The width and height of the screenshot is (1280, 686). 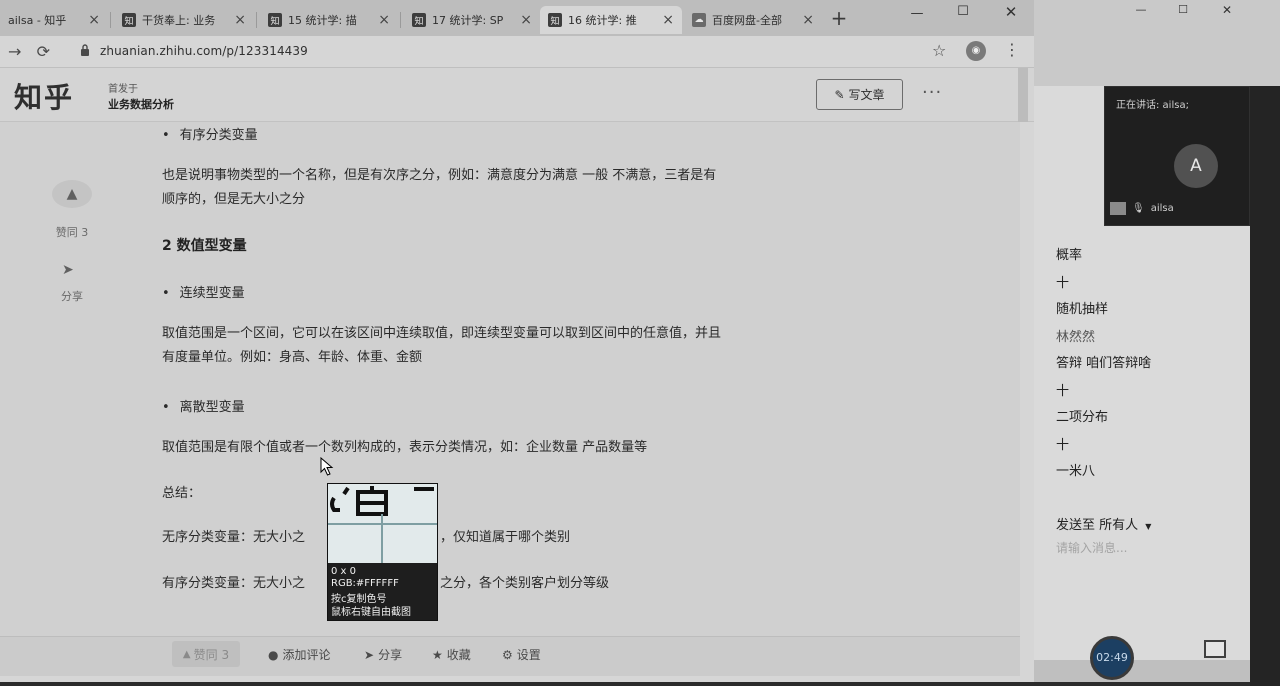 What do you see at coordinates (85, 50) in the screenshot?
I see `lock-icon` at bounding box center [85, 50].